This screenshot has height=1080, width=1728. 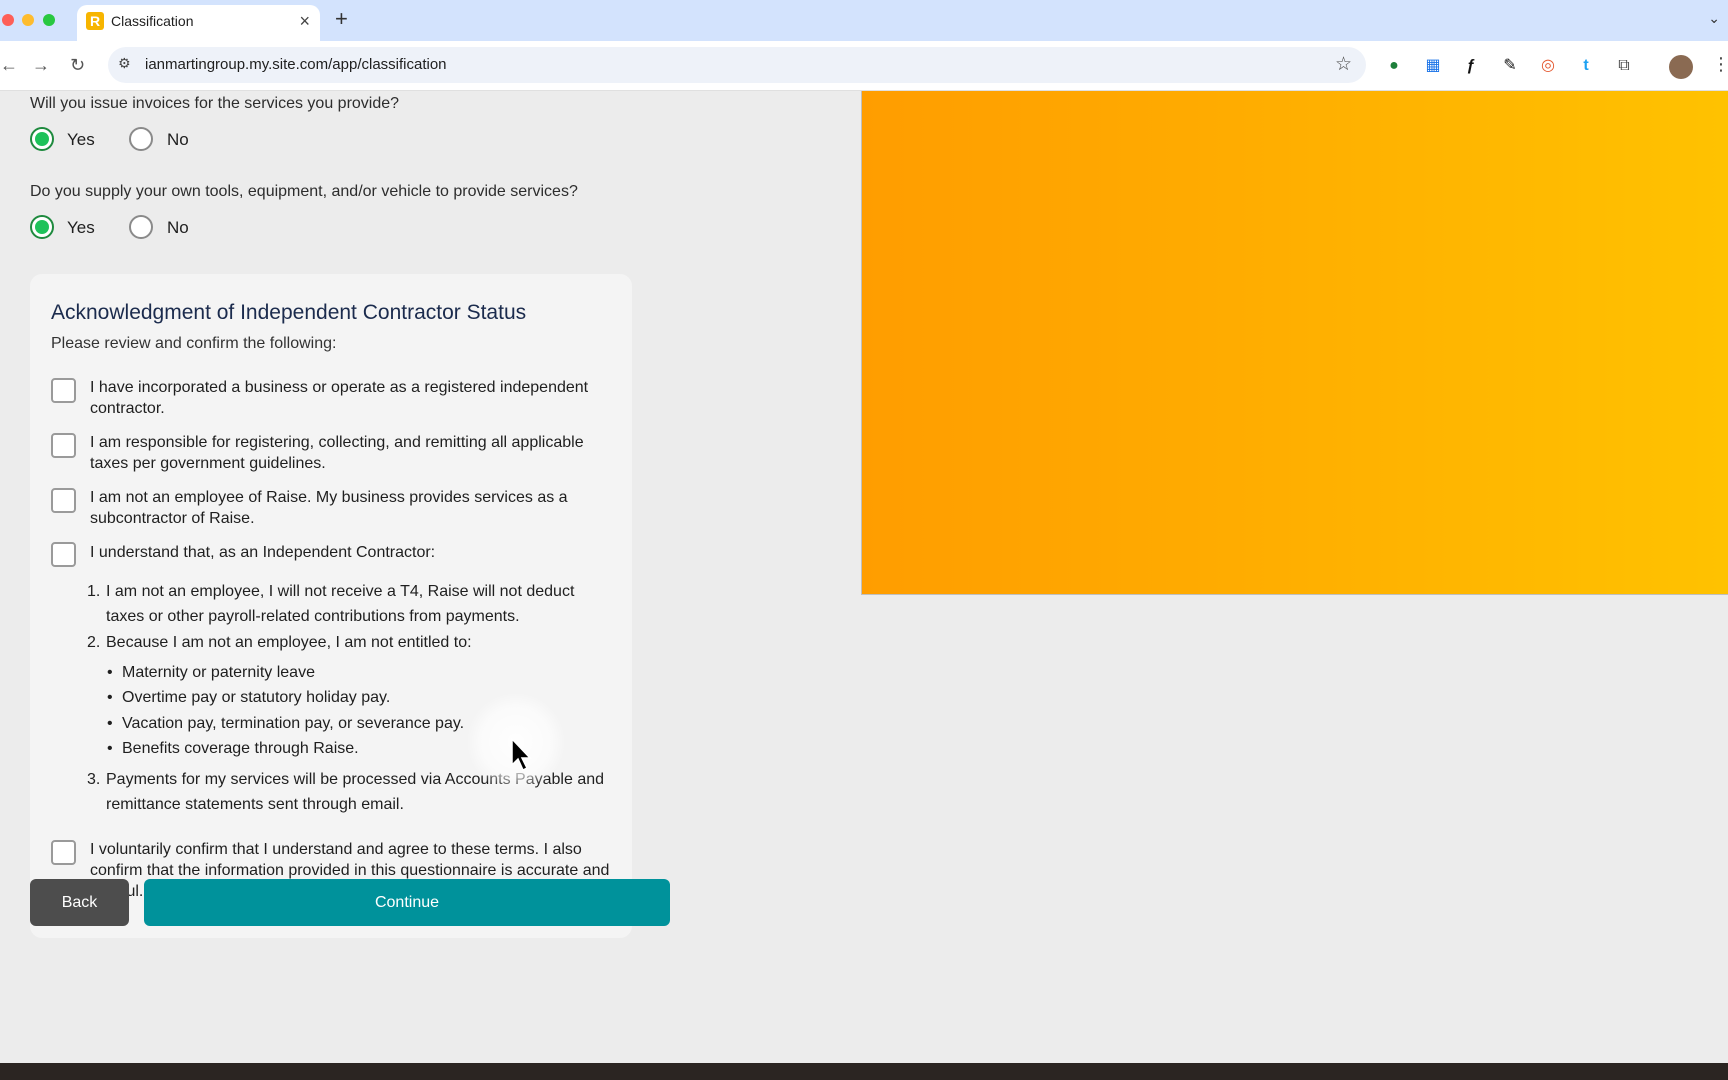 I want to click on not-entitled-item: Overtime pay or statutory holiday pay., so click(x=256, y=697).